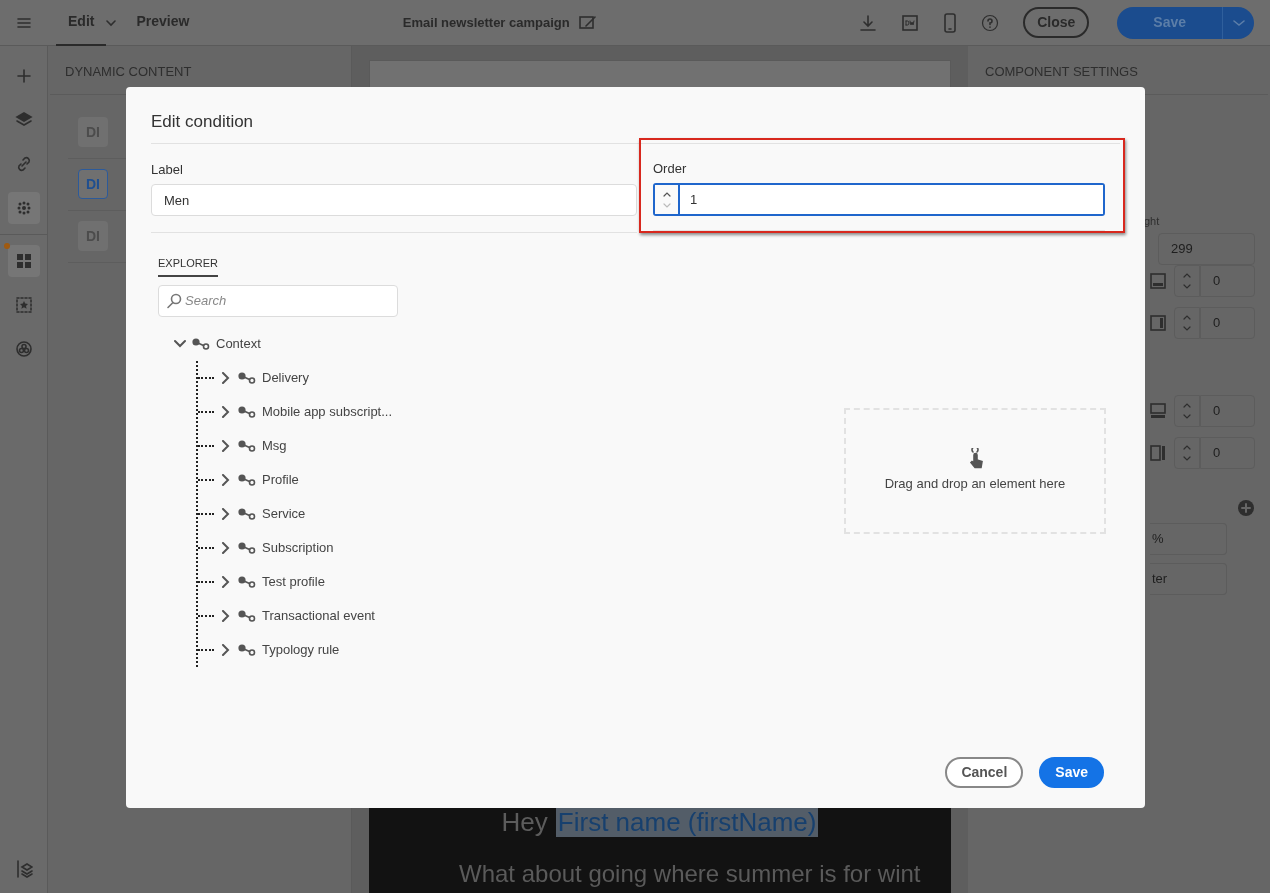  What do you see at coordinates (167, 169) in the screenshot?
I see `field-label: Label` at bounding box center [167, 169].